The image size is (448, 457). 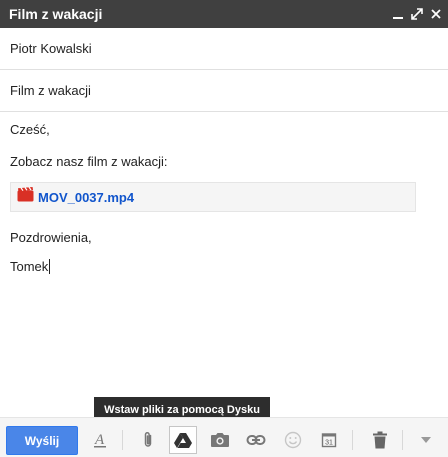 I want to click on recipient-value: Piotr Kowalski, so click(x=51, y=48).